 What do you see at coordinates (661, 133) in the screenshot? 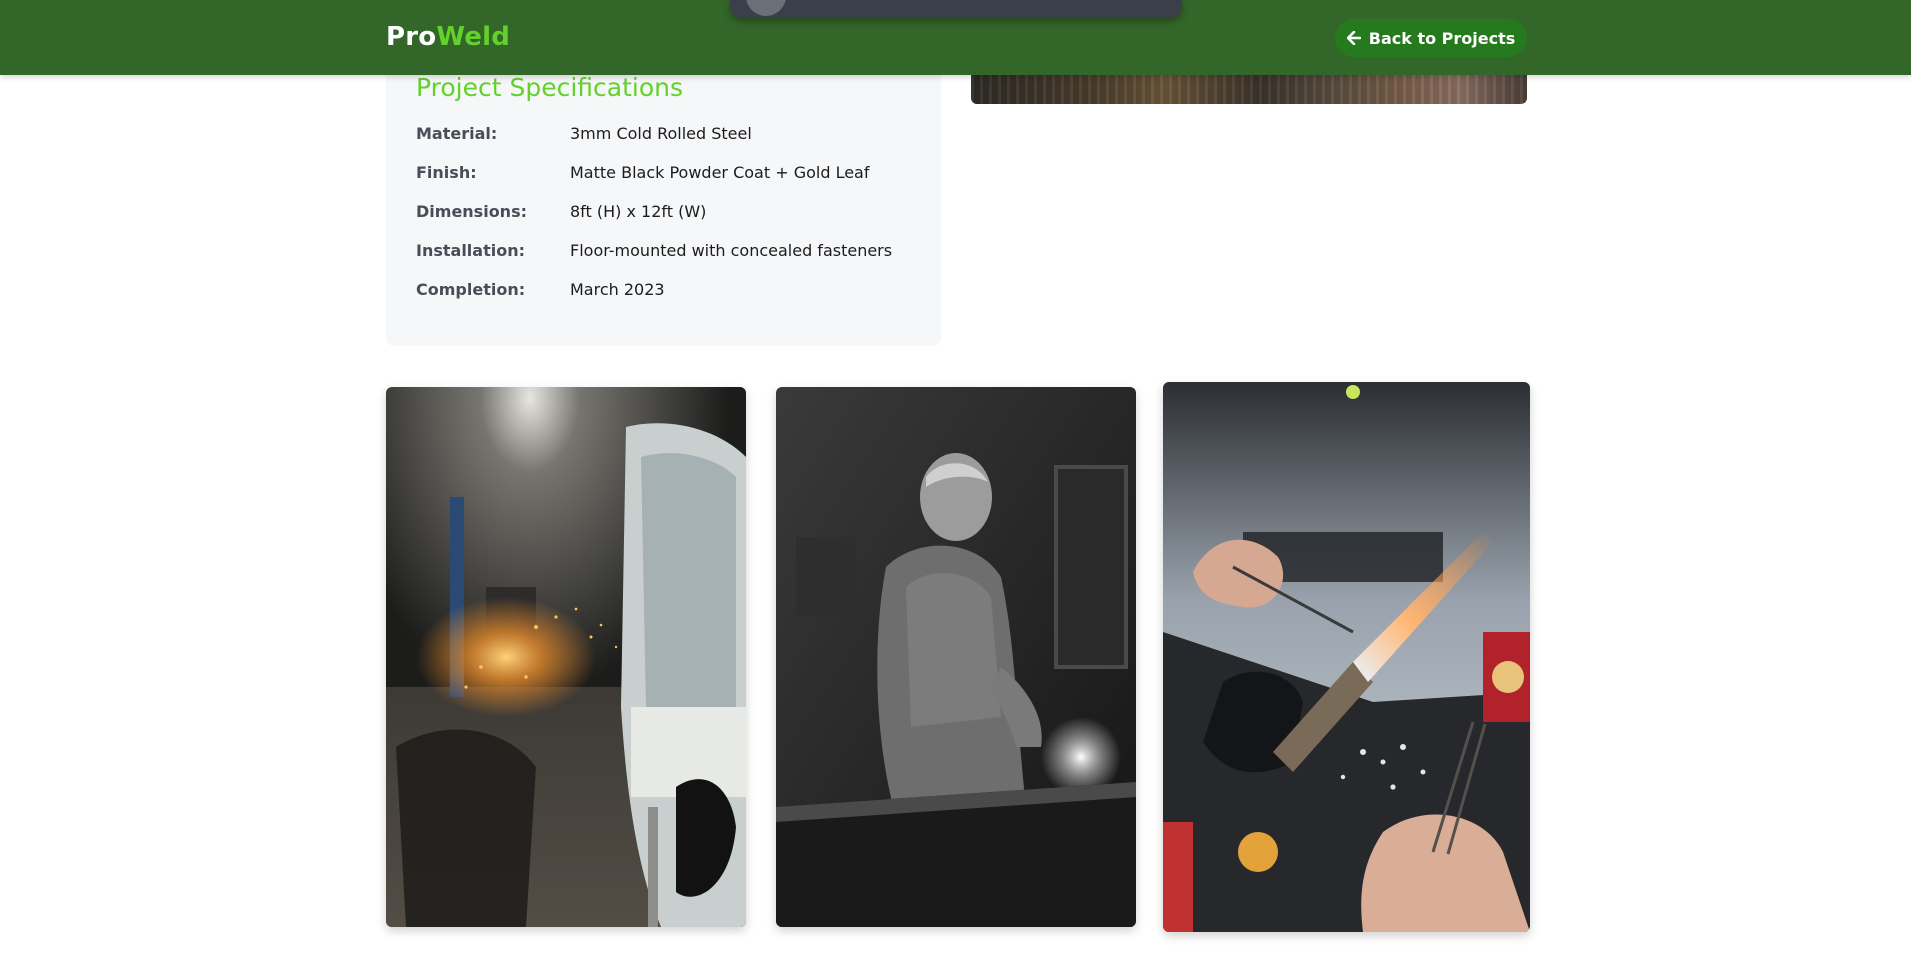
I see `spec-value: 3mm Cold Rolled Steel` at bounding box center [661, 133].